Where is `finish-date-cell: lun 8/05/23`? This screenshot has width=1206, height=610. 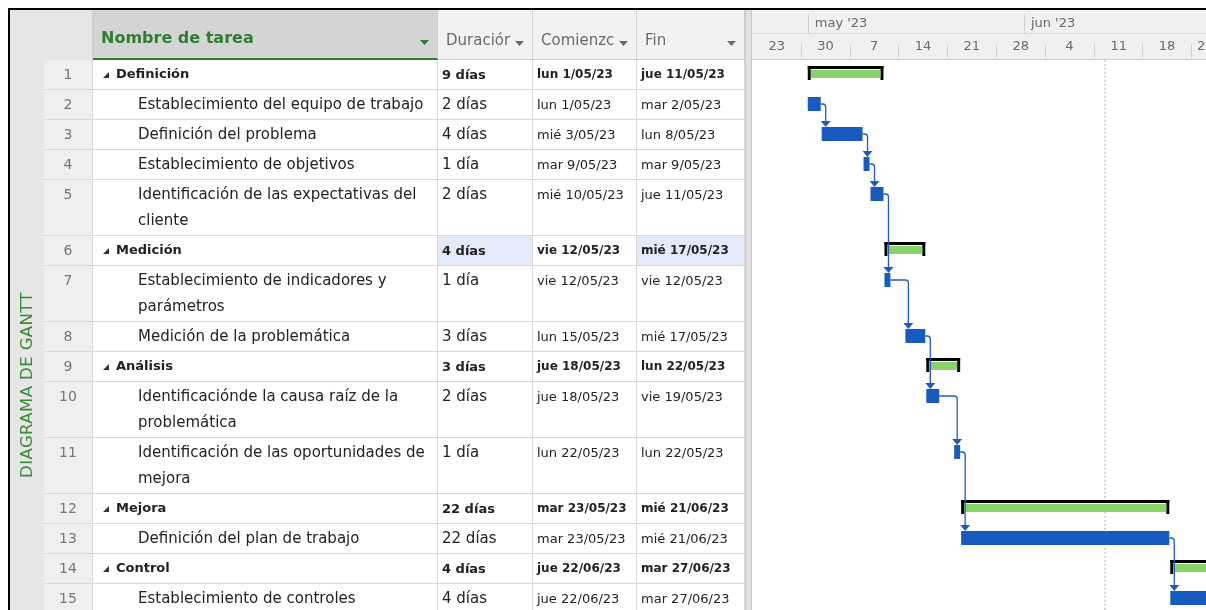 finish-date-cell: lun 8/05/23 is located at coordinates (691, 135).